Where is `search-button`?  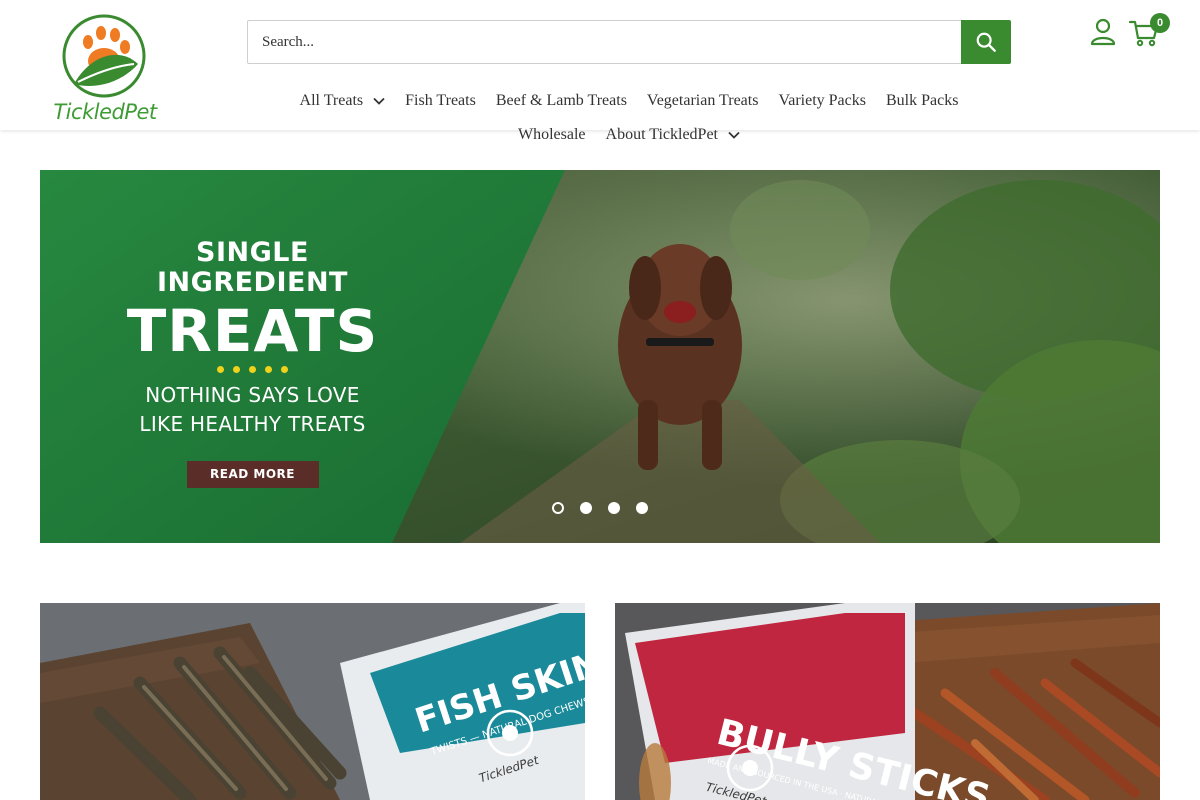
search-button is located at coordinates (986, 42).